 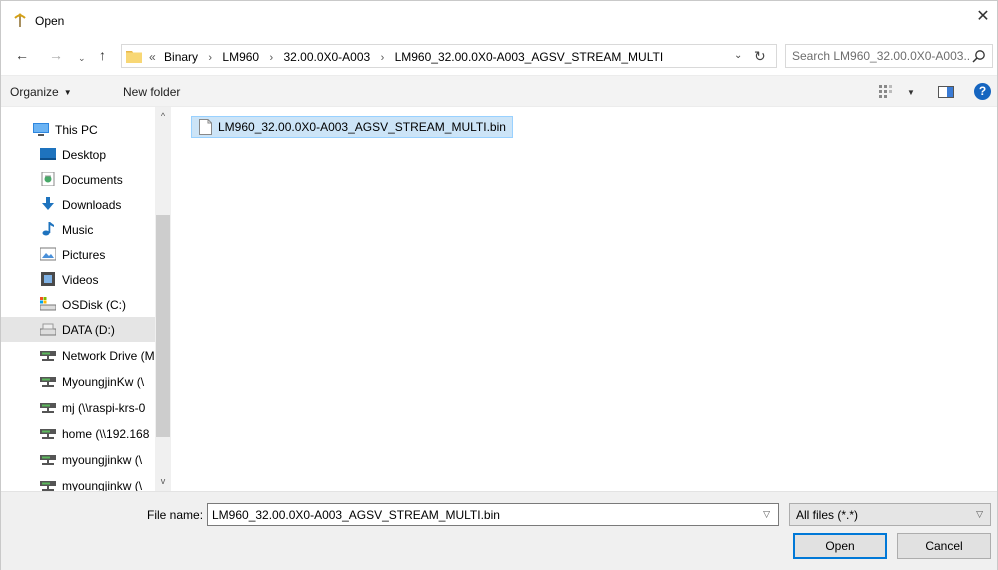 I want to click on file-name-input, so click(x=477, y=515).